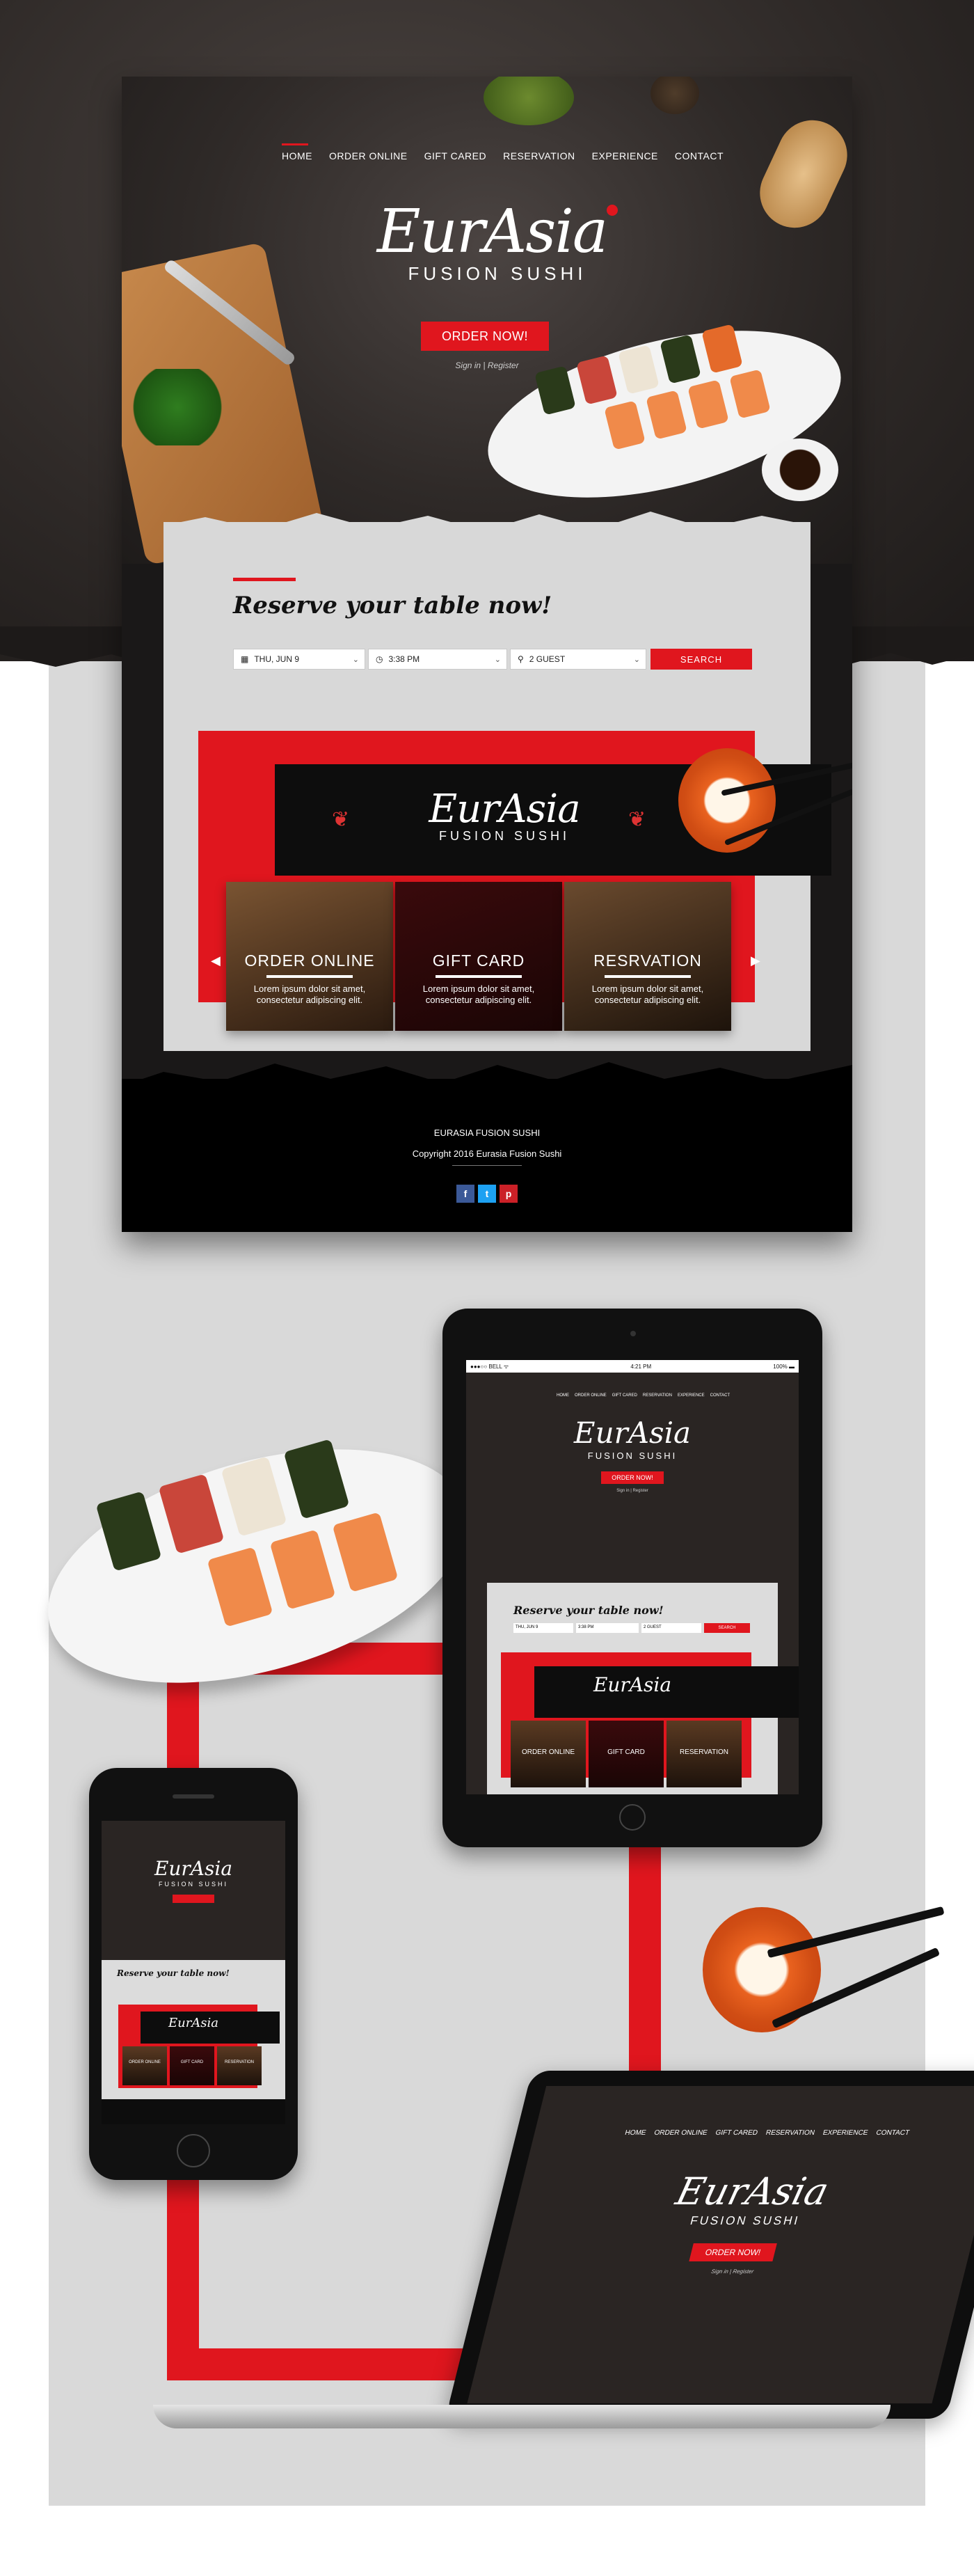 This screenshot has width=974, height=2576. What do you see at coordinates (635, 2133) in the screenshot?
I see `laptop-nav-item: HOME` at bounding box center [635, 2133].